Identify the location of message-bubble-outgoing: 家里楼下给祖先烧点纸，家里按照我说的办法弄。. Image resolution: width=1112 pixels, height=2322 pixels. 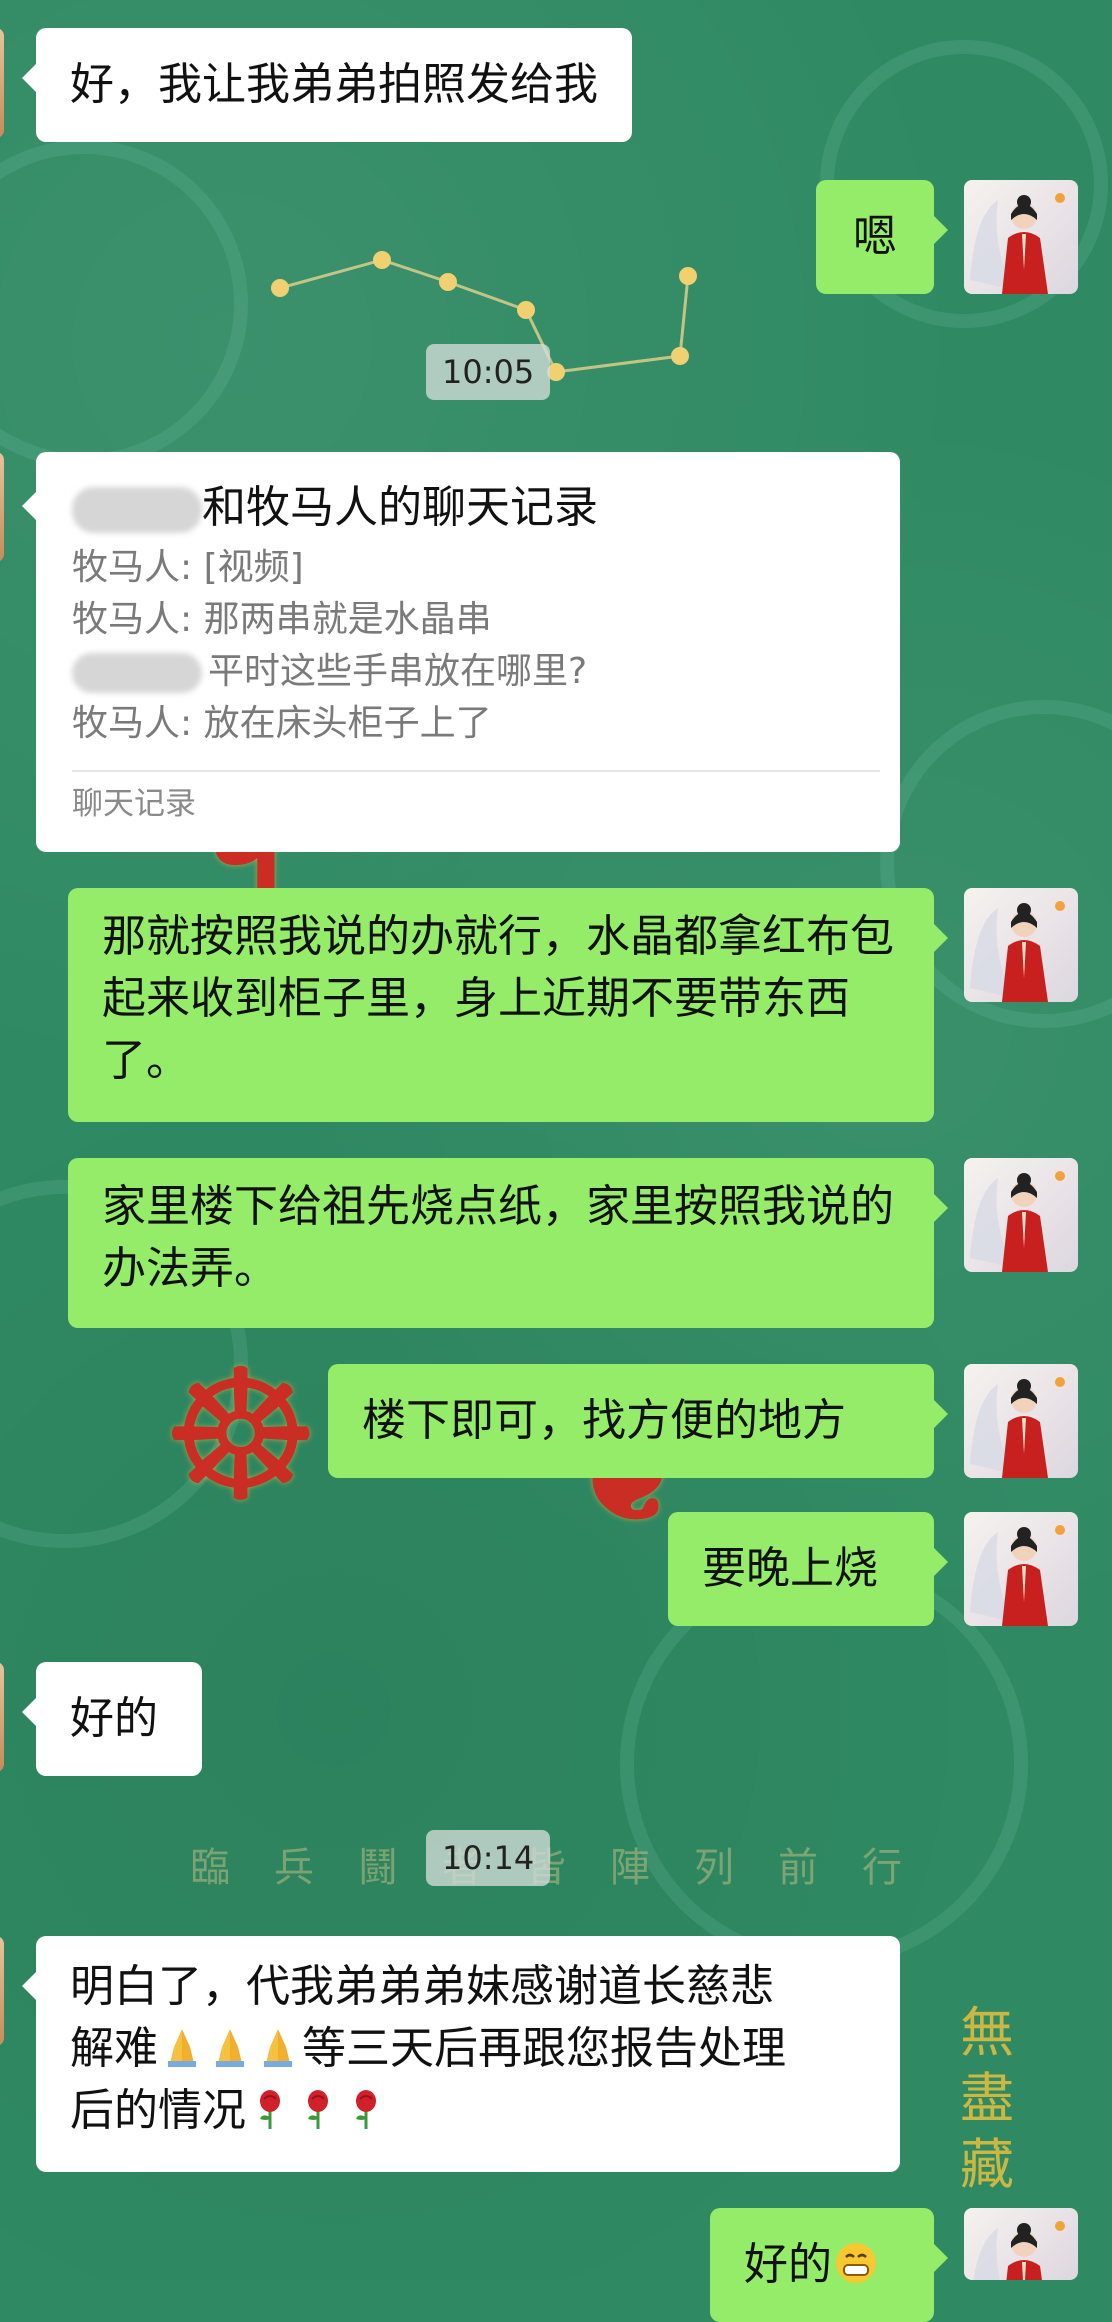
(508, 1243).